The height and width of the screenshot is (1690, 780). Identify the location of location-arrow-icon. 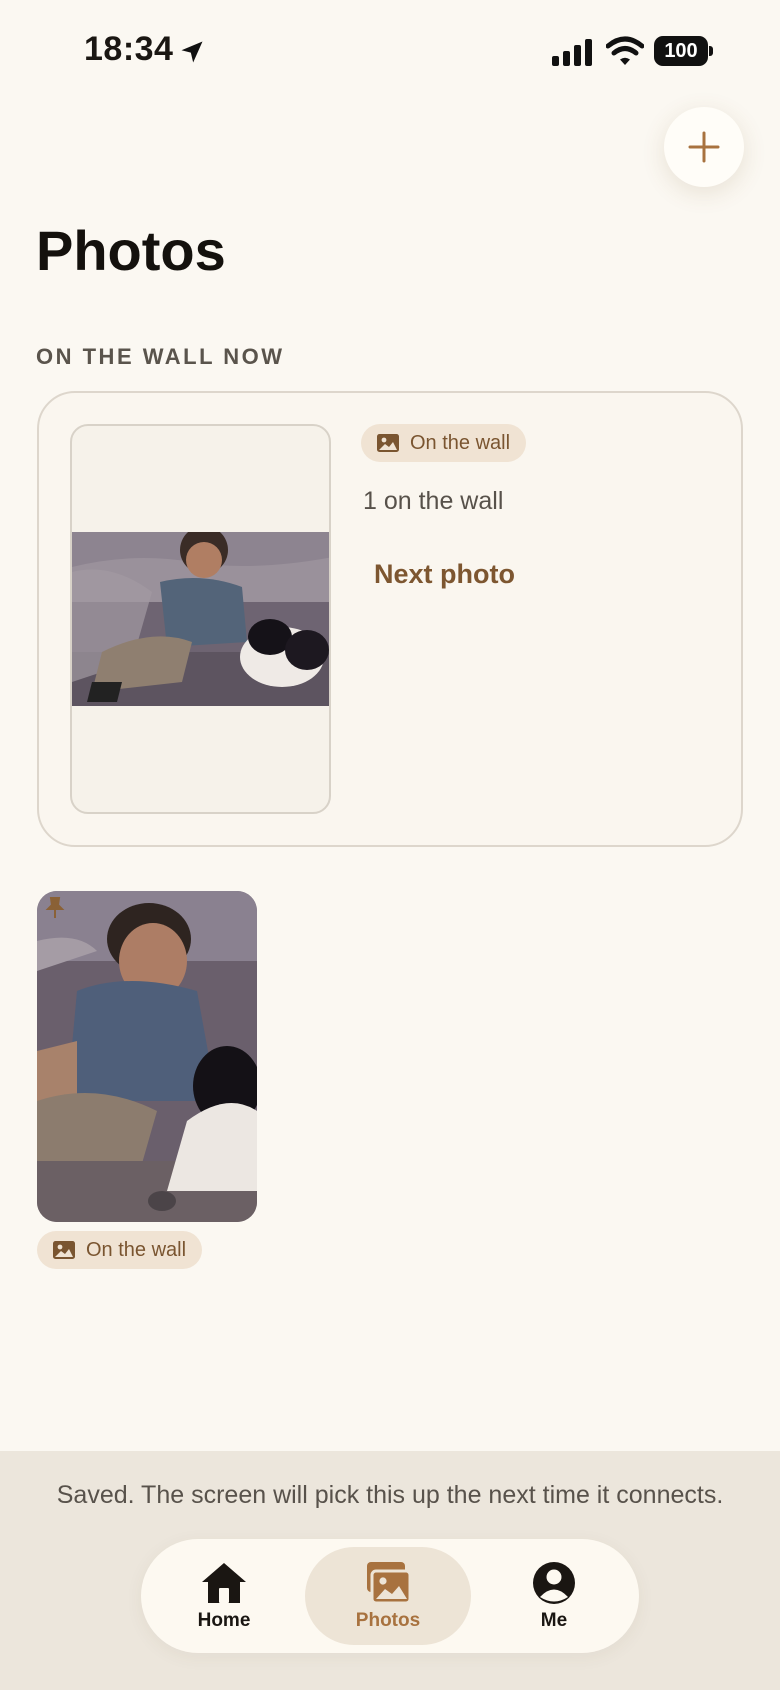
(192, 52).